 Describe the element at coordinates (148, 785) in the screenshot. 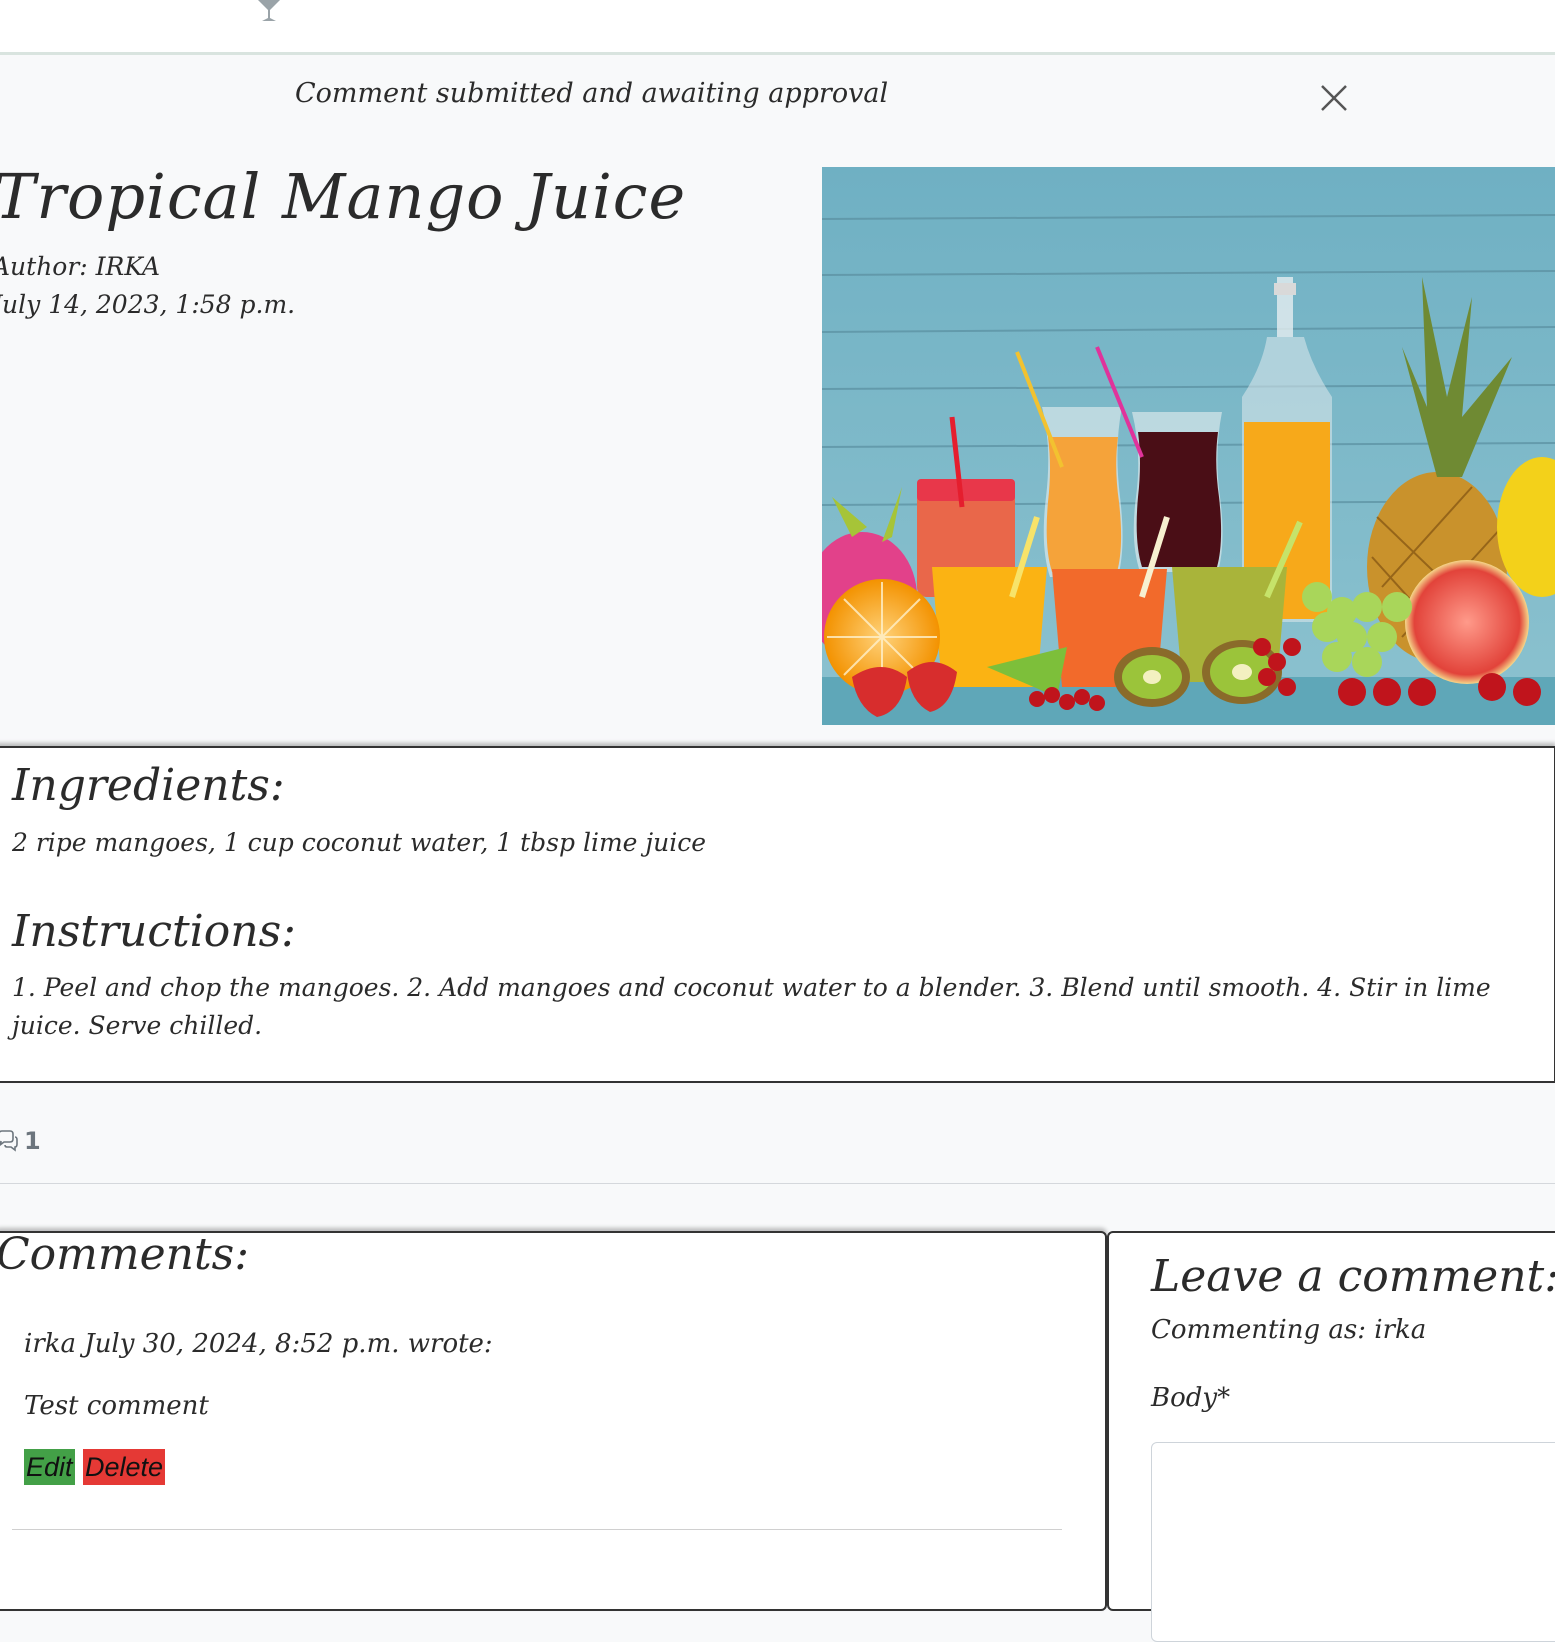

I see `ingredients-heading: Ingredients:` at that location.